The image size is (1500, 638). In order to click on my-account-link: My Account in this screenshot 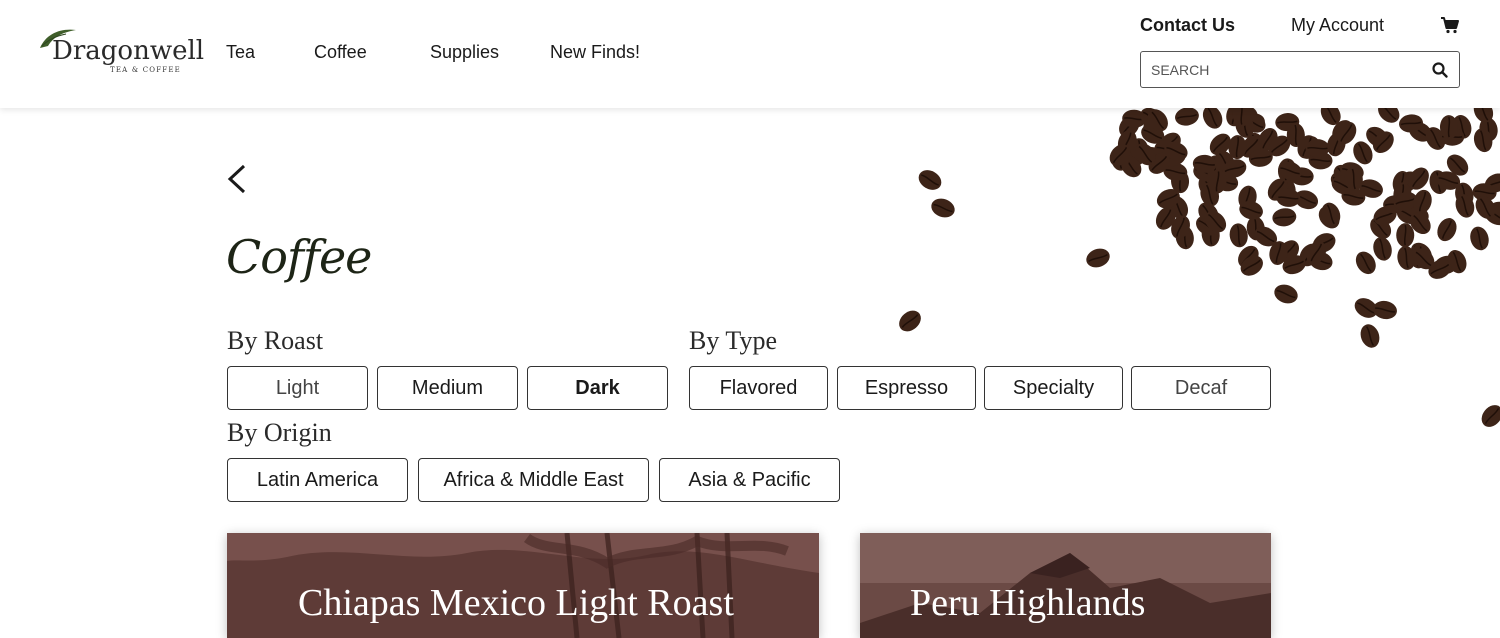, I will do `click(1337, 25)`.